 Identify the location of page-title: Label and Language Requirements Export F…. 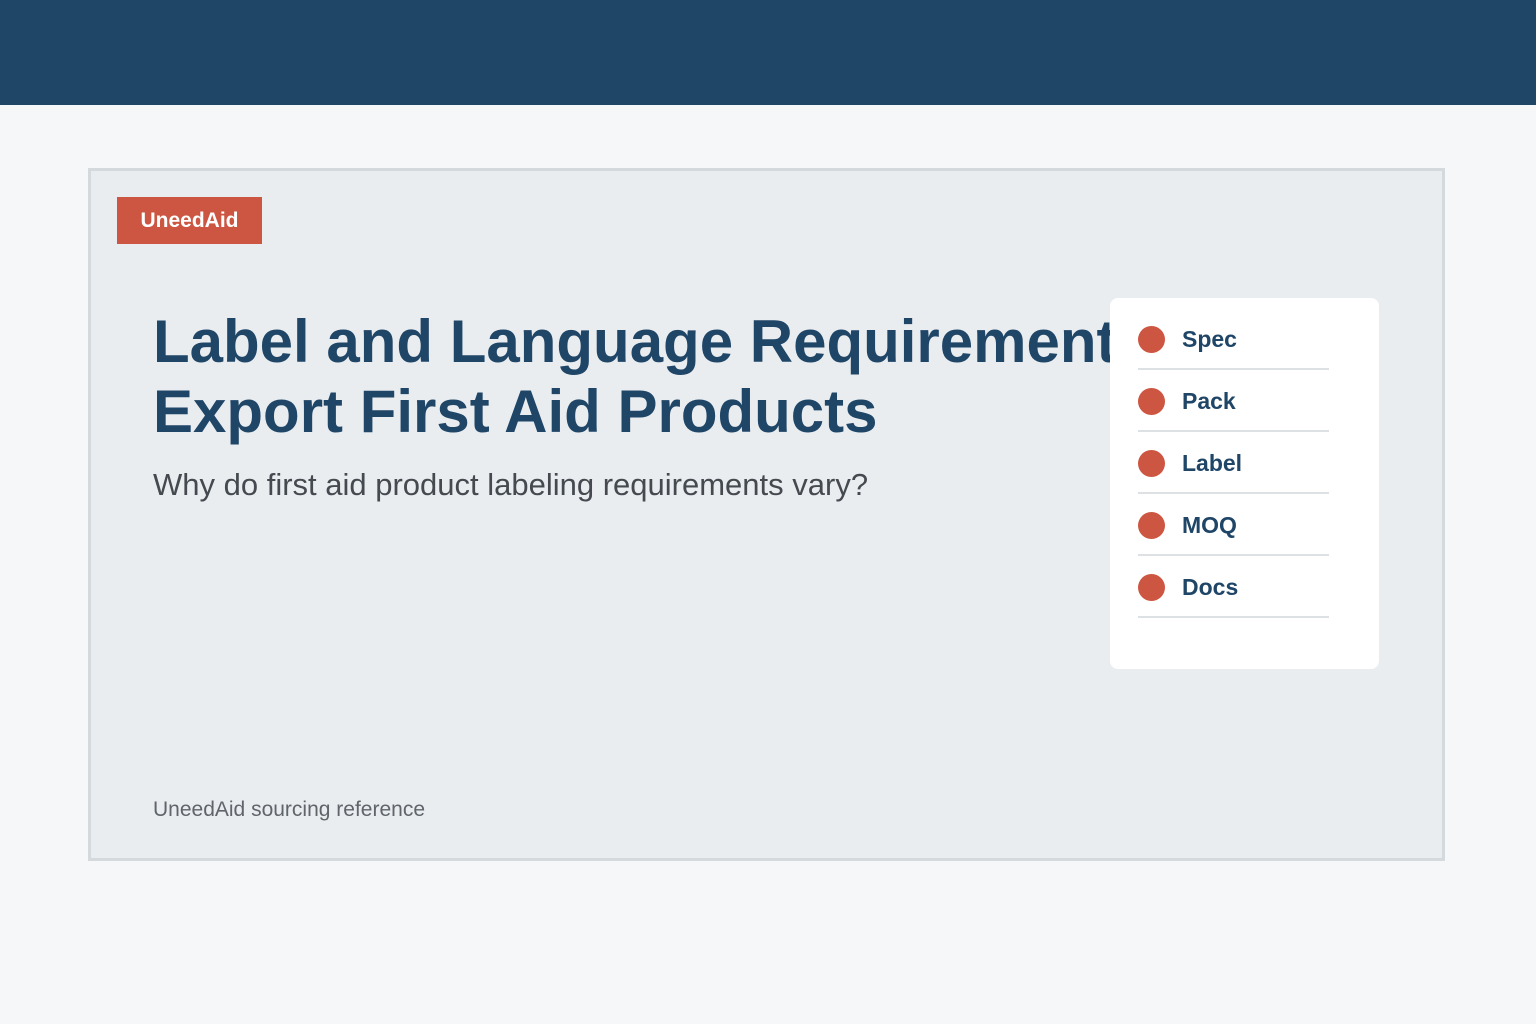
(653, 377).